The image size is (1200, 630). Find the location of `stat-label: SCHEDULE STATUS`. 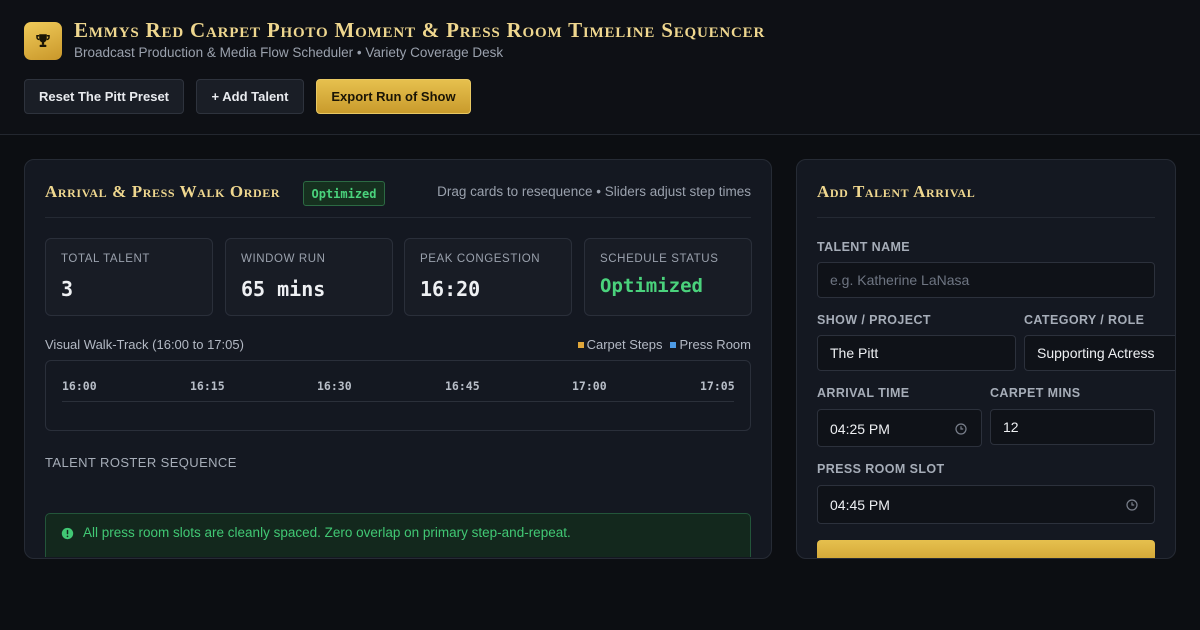

stat-label: SCHEDULE STATUS is located at coordinates (659, 259).